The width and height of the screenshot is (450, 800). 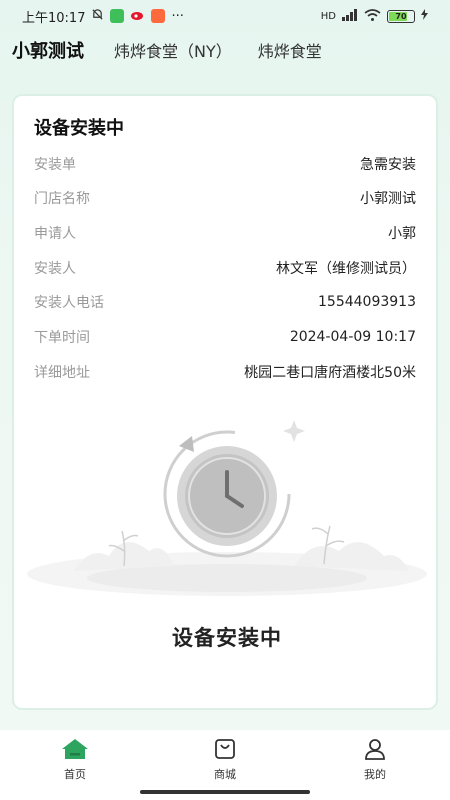 What do you see at coordinates (225, 198) in the screenshot?
I see `info-row-store-name: 门店名称 小郭测试` at bounding box center [225, 198].